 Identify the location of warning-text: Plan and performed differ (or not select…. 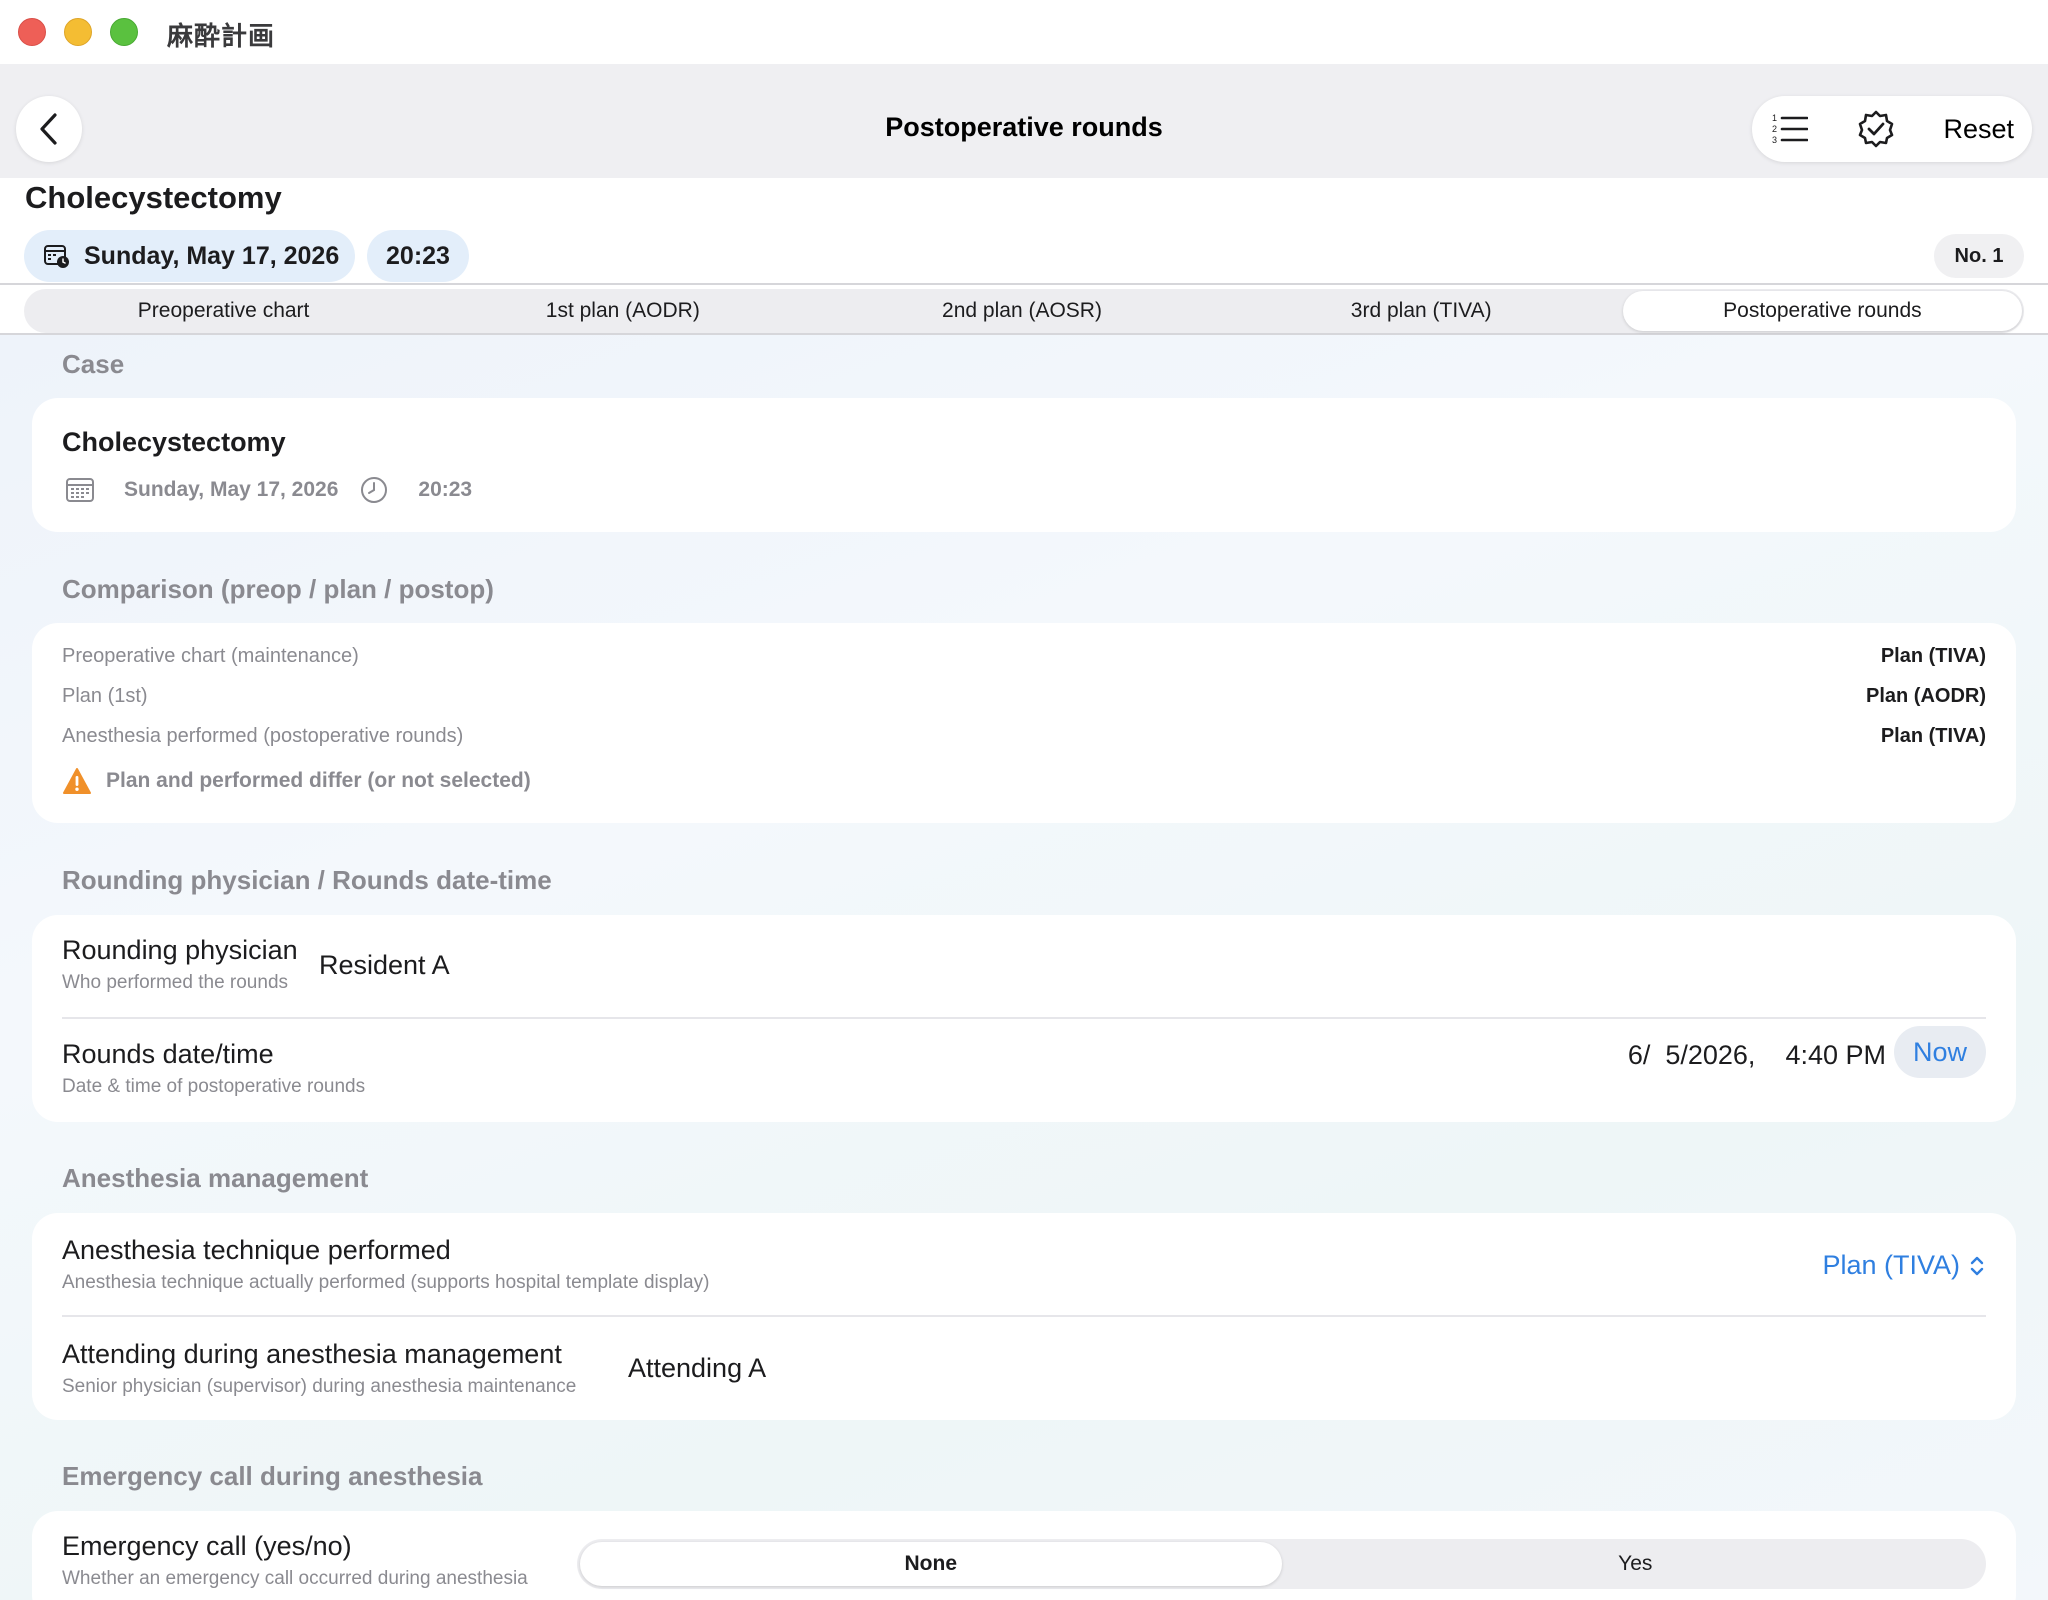
(318, 780).